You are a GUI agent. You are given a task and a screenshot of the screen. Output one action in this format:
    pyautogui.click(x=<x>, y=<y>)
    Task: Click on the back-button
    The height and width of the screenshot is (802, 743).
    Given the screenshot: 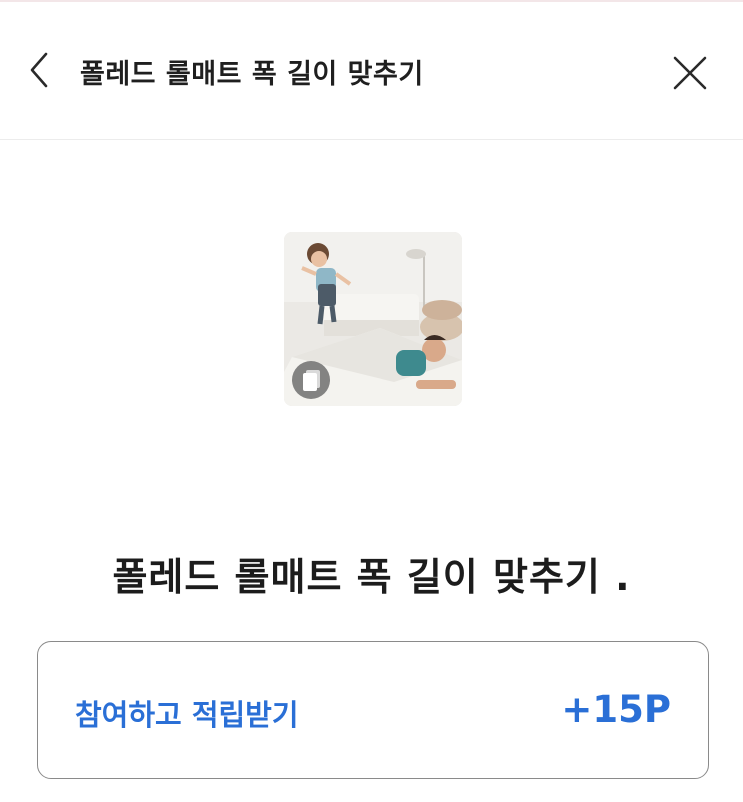 What is the action you would take?
    pyautogui.click(x=42, y=70)
    